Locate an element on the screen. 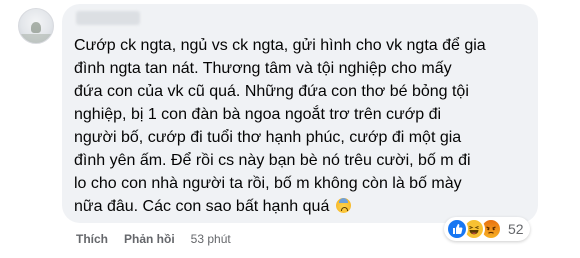 The image size is (580, 258). comment-actions: Thích Phản hồi 53 phút is located at coordinates (153, 239).